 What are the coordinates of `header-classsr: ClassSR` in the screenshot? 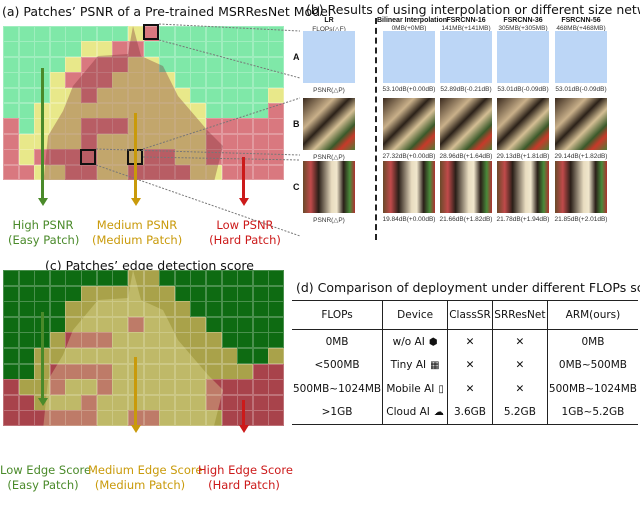 It's located at (470, 315).